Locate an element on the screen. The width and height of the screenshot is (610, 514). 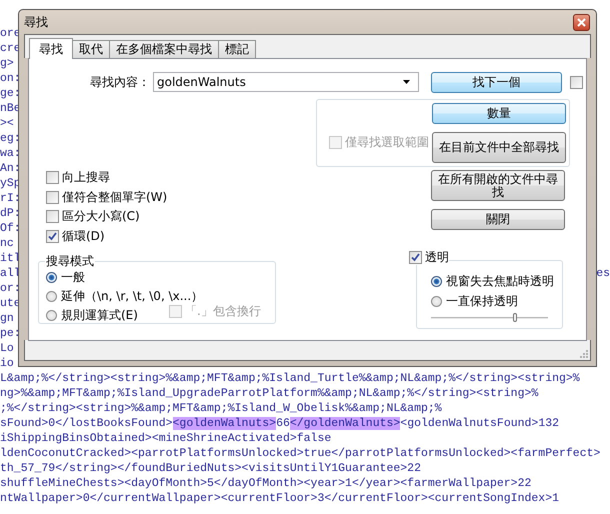
slider-thumb is located at coordinates (515, 317).